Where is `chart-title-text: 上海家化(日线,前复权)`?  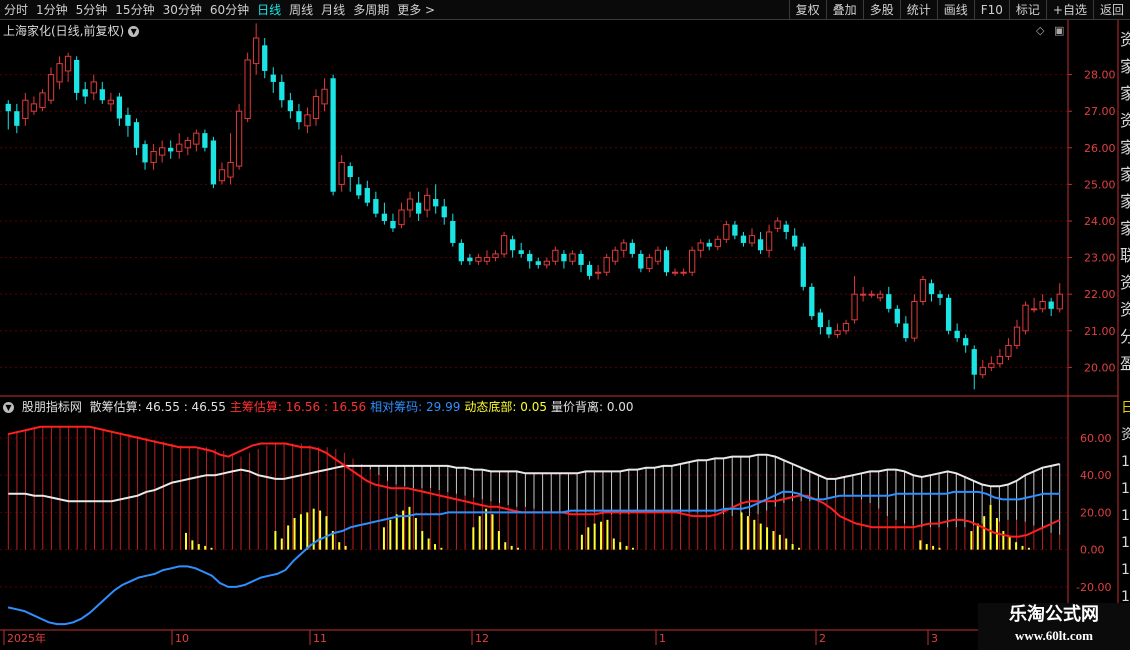
chart-title-text: 上海家化(日线,前复权) is located at coordinates (64, 31).